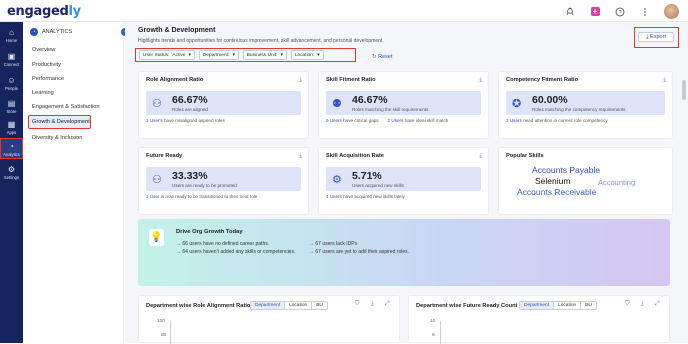 This screenshot has width=688, height=344. I want to click on footer-link: 9 Users, so click(334, 120).